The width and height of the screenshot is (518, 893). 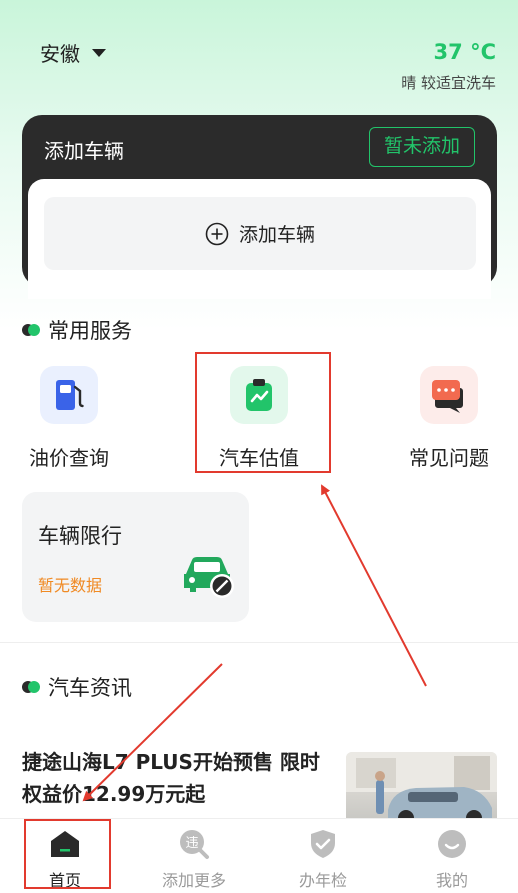 What do you see at coordinates (374, 585) in the screenshot?
I see `annotation-arrow-up` at bounding box center [374, 585].